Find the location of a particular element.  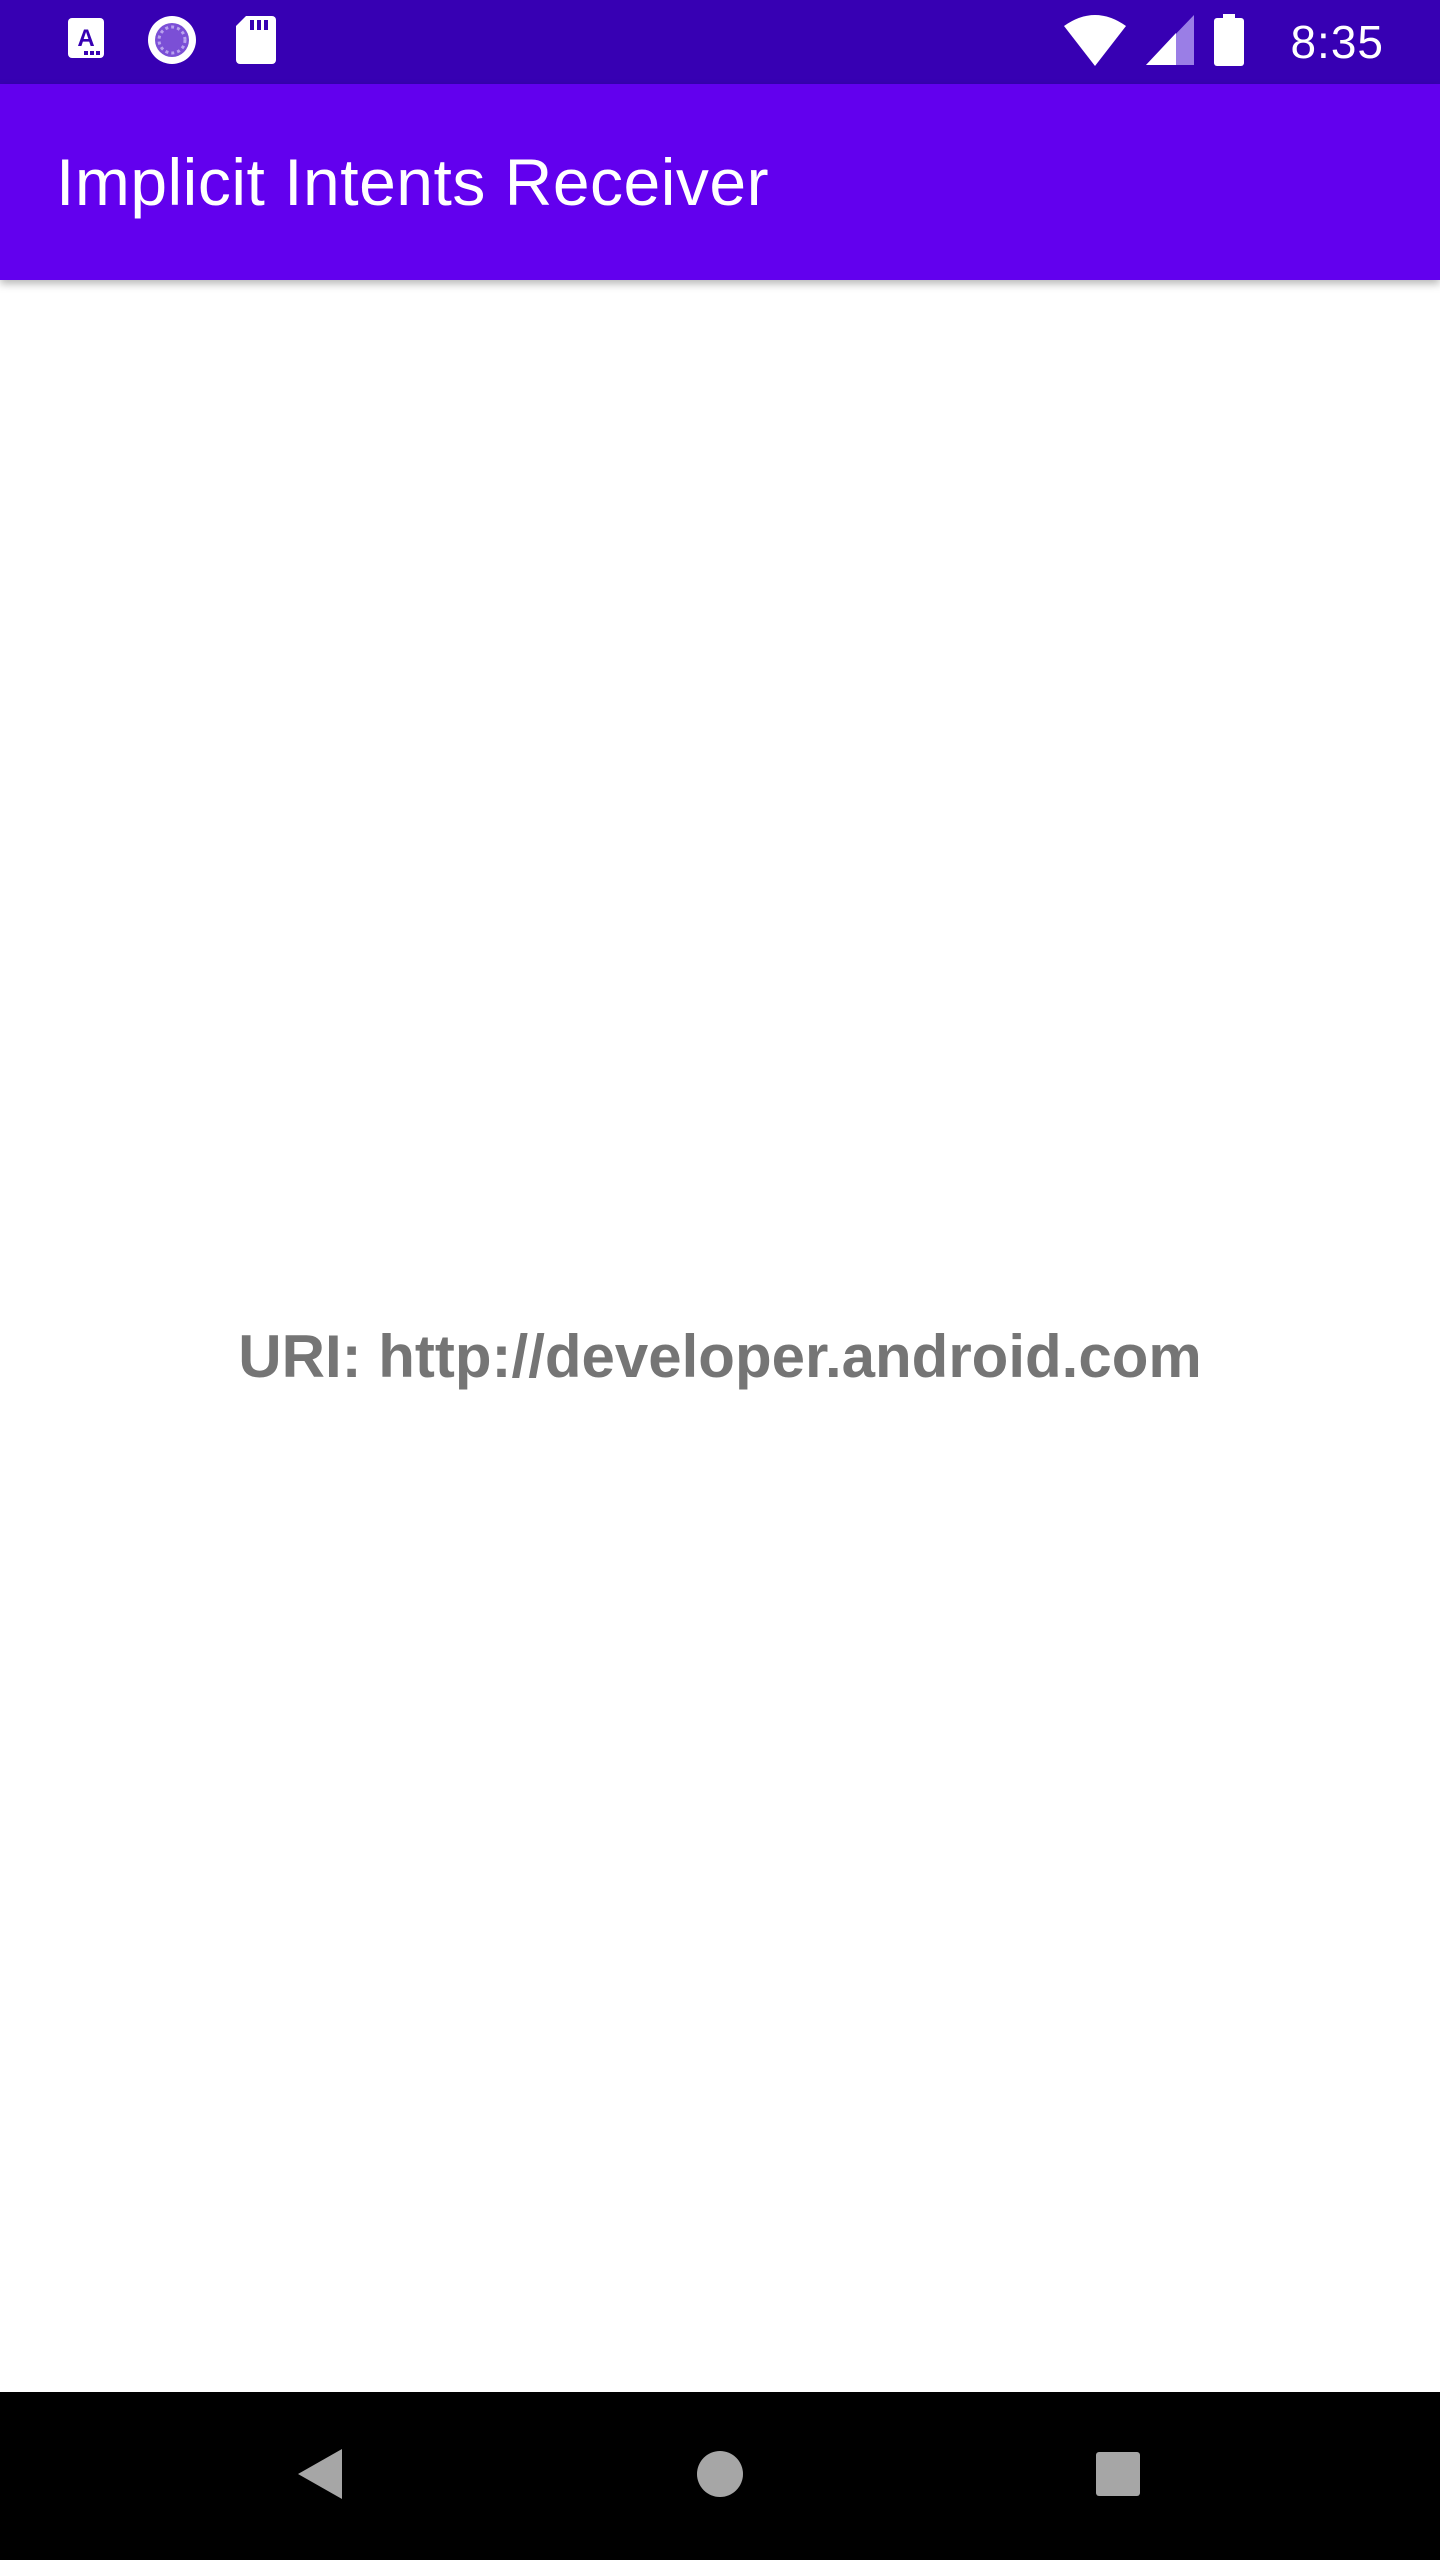

home-button is located at coordinates (720, 2476).